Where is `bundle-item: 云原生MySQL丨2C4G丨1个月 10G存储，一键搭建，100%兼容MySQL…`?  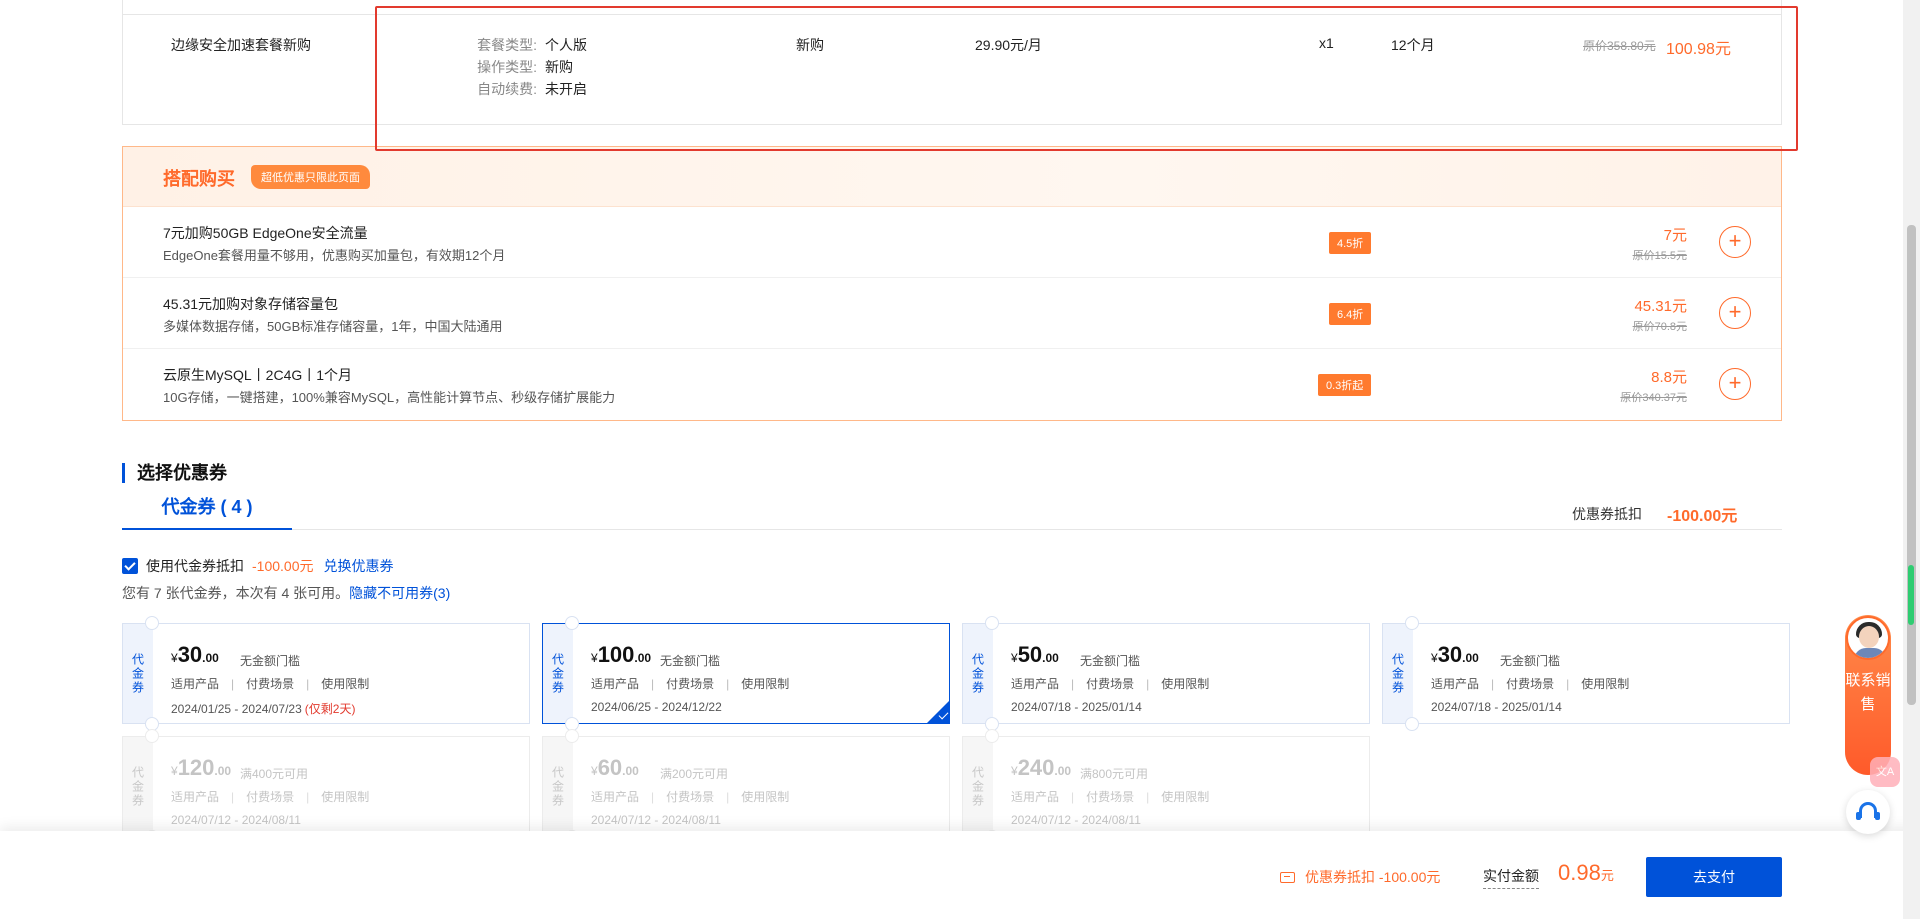
bundle-item: 云原生MySQL丨2C4G丨1个月 10G存储，一键搭建，100%兼容MySQL… is located at coordinates (952, 384).